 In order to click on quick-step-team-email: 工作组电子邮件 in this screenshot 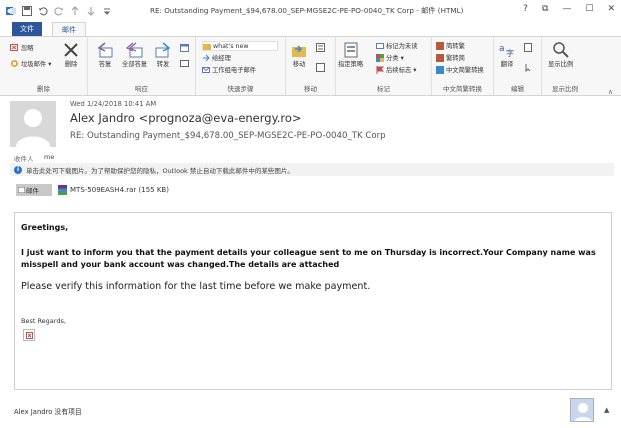, I will do `click(229, 69)`.